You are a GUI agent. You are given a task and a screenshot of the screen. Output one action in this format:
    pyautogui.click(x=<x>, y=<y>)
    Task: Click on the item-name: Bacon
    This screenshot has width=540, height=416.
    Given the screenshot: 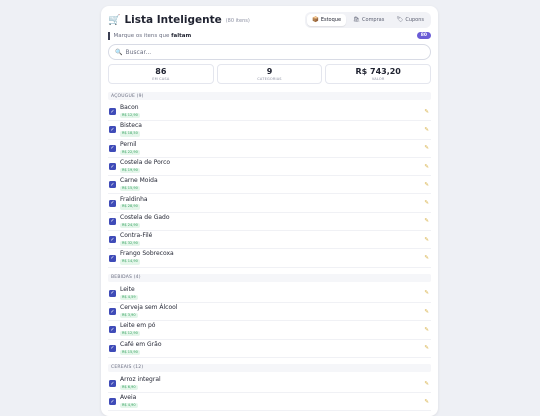 What is the action you would take?
    pyautogui.click(x=129, y=108)
    